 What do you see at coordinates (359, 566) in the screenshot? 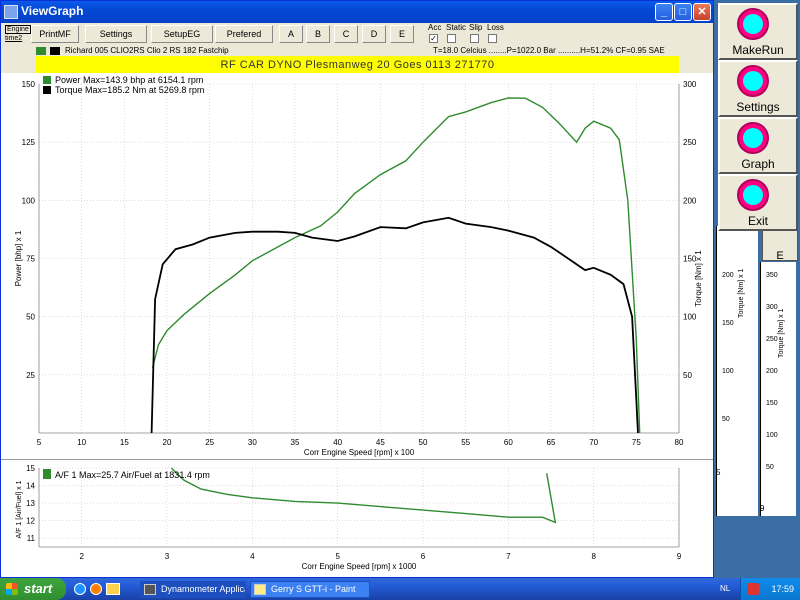
I see `af-x-axis-label: Corr Engine Speed [rpm] x 1000` at bounding box center [359, 566].